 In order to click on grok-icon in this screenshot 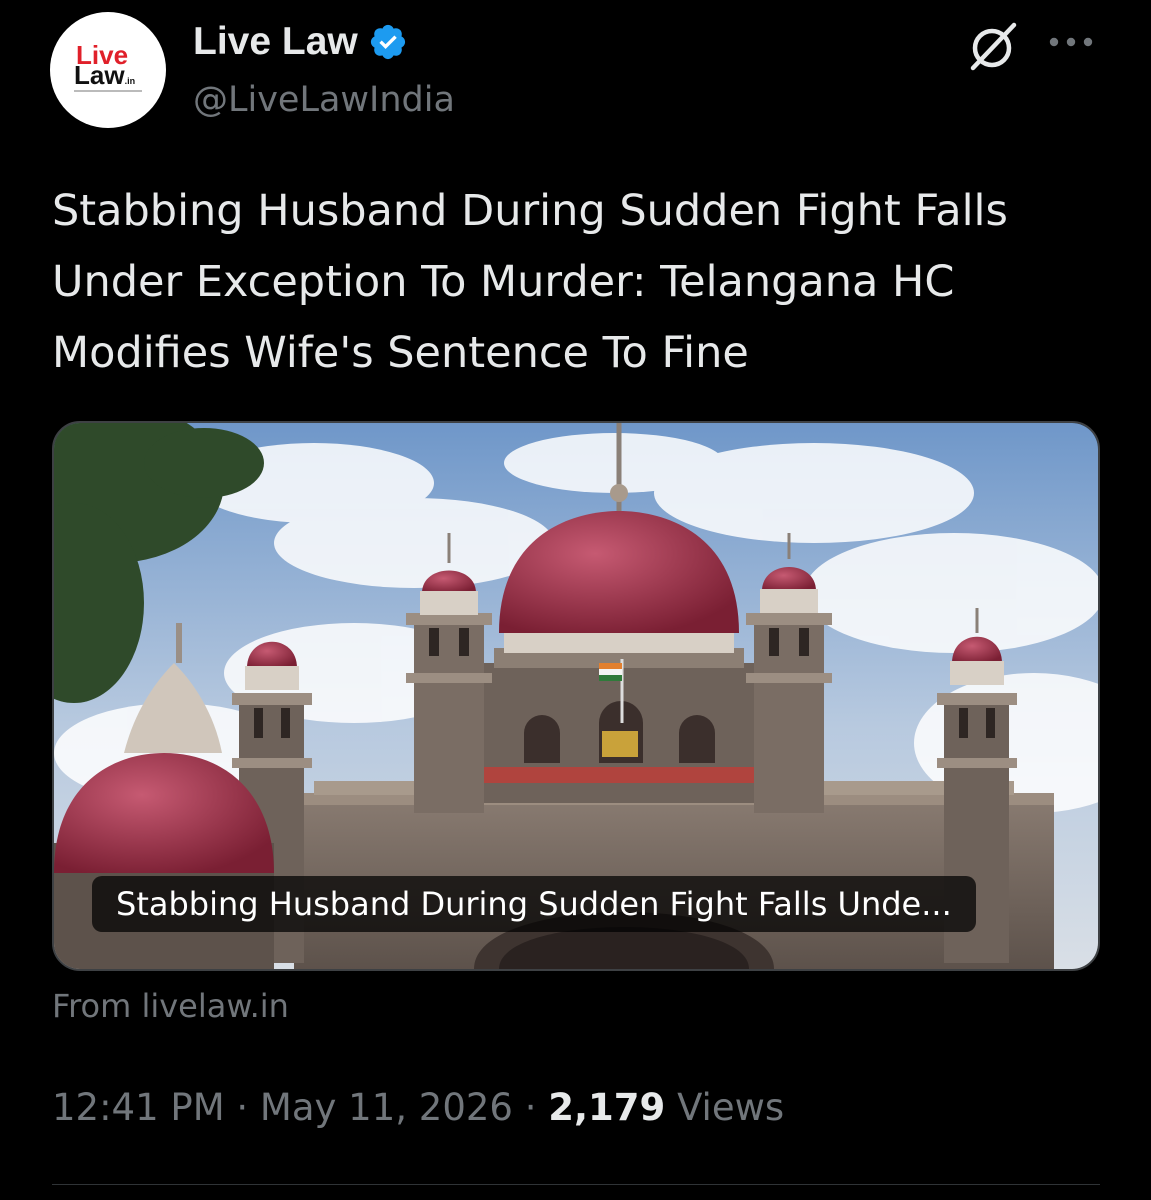, I will do `click(994, 46)`.